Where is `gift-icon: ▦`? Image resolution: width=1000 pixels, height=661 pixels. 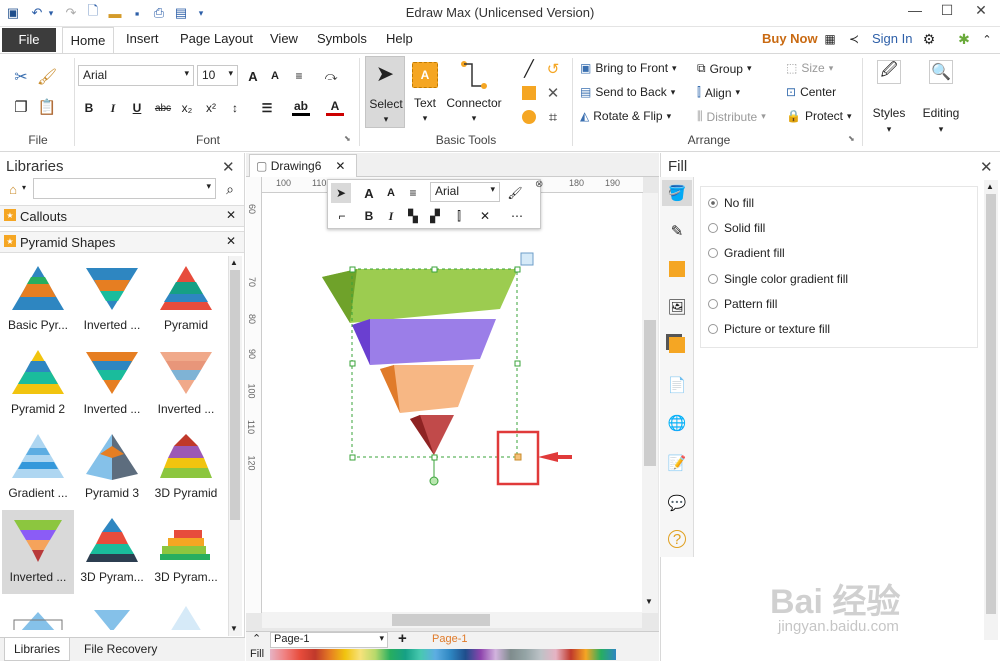
gift-icon: ▦ is located at coordinates (830, 39).